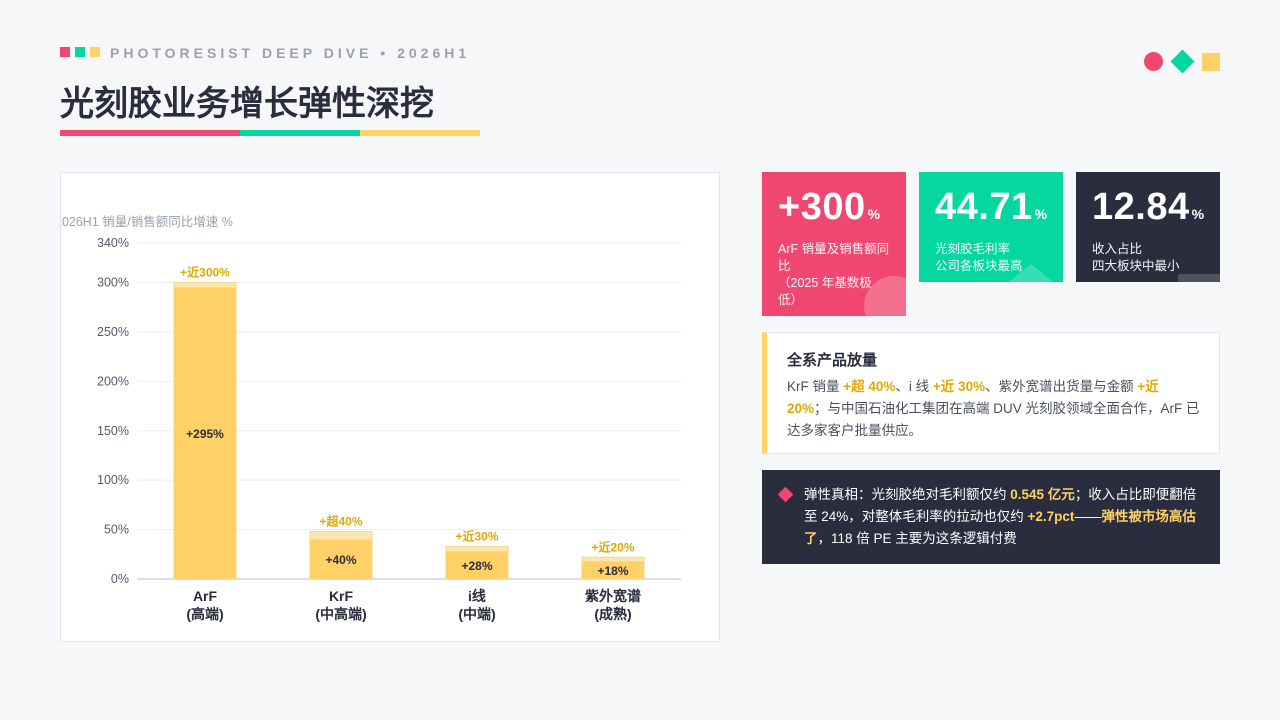 This screenshot has height=720, width=1280. I want to click on eyebrow-squares, so click(80, 52).